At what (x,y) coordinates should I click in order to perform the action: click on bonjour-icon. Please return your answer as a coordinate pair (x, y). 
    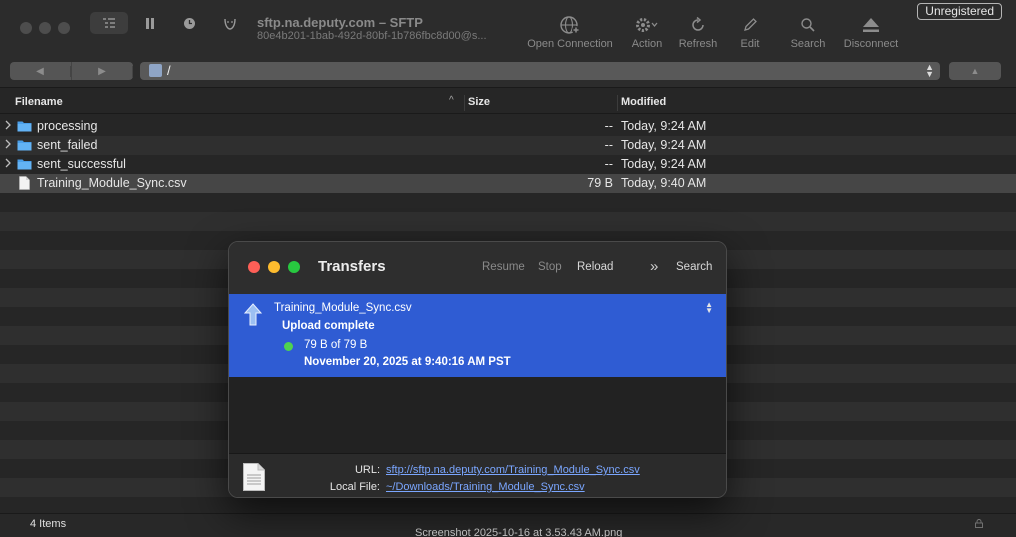
    Looking at the image, I should click on (230, 24).